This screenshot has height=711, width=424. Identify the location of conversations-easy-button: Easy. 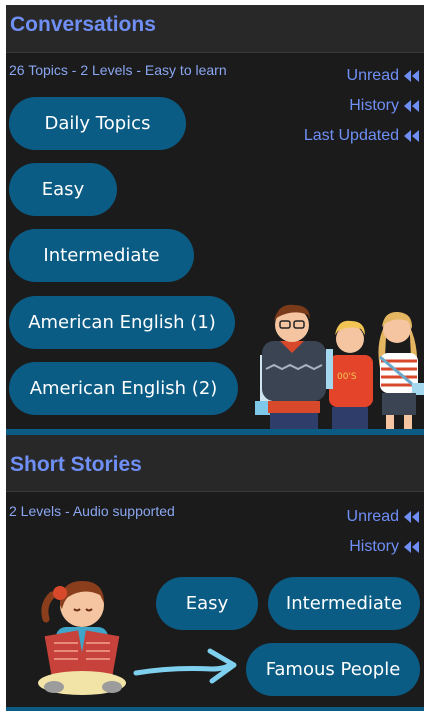
(63, 189).